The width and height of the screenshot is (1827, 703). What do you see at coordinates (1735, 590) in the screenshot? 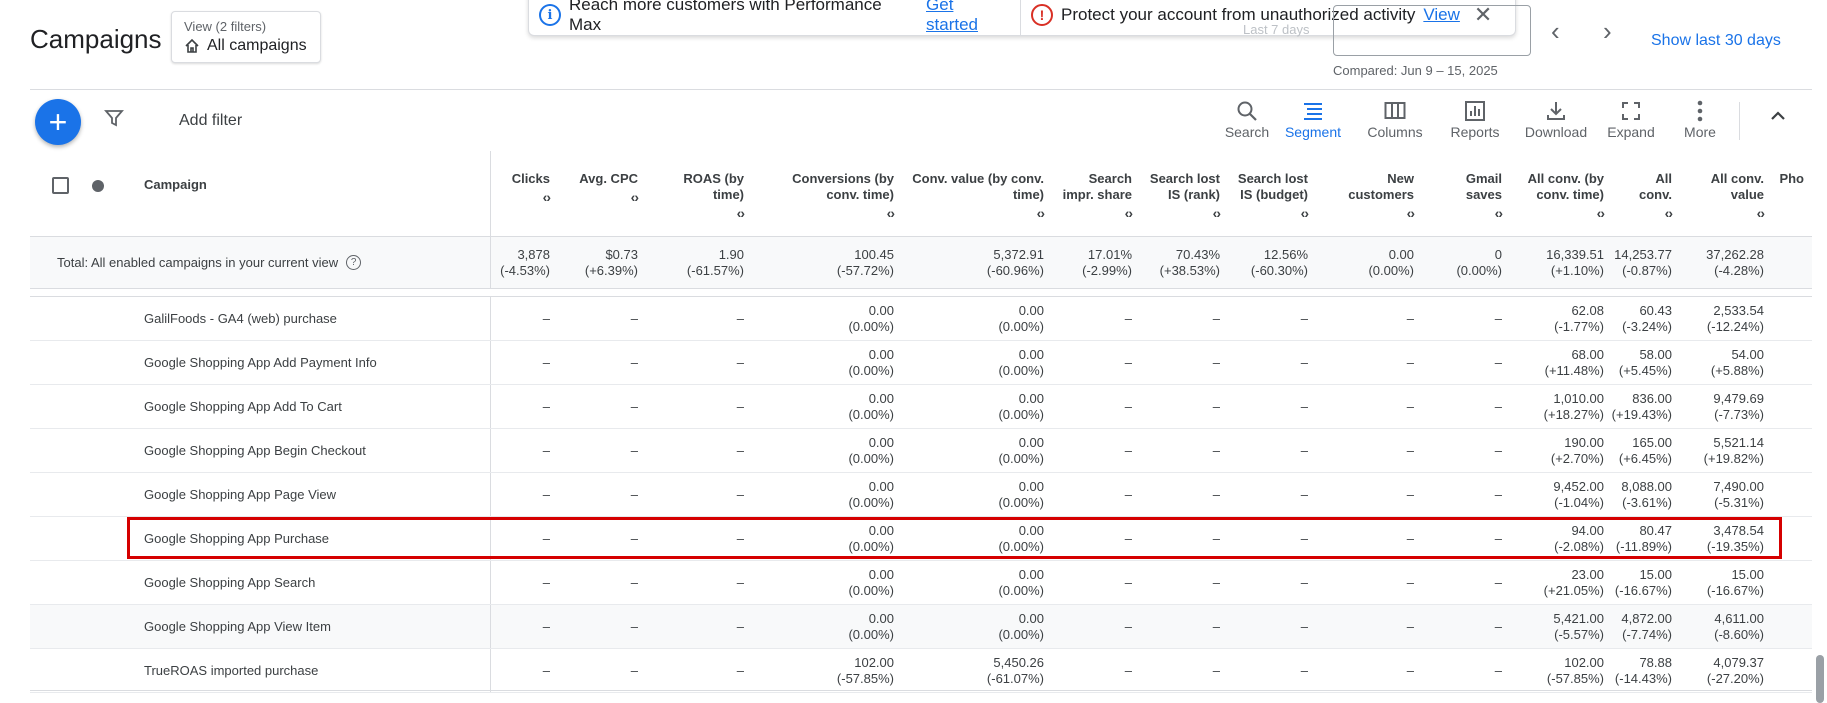
I see `cell-change: (-16.67%)` at bounding box center [1735, 590].